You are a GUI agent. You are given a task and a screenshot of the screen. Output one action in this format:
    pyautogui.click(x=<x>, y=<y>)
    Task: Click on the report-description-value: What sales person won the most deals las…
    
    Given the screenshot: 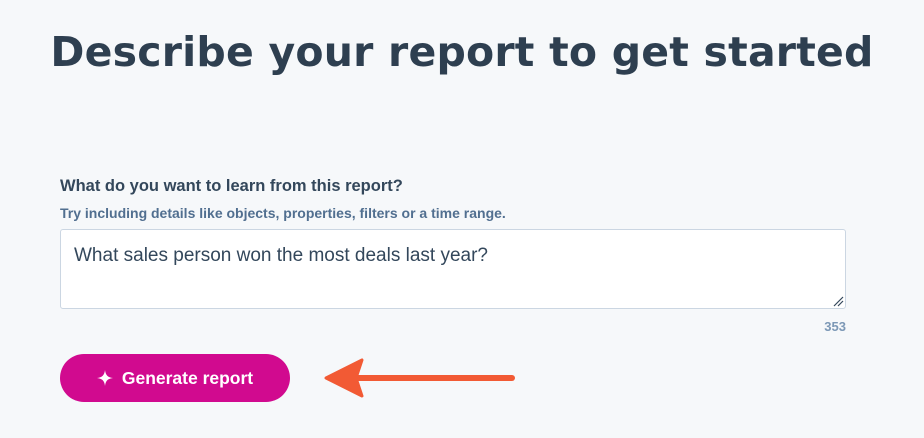 What is the action you would take?
    pyautogui.click(x=281, y=255)
    